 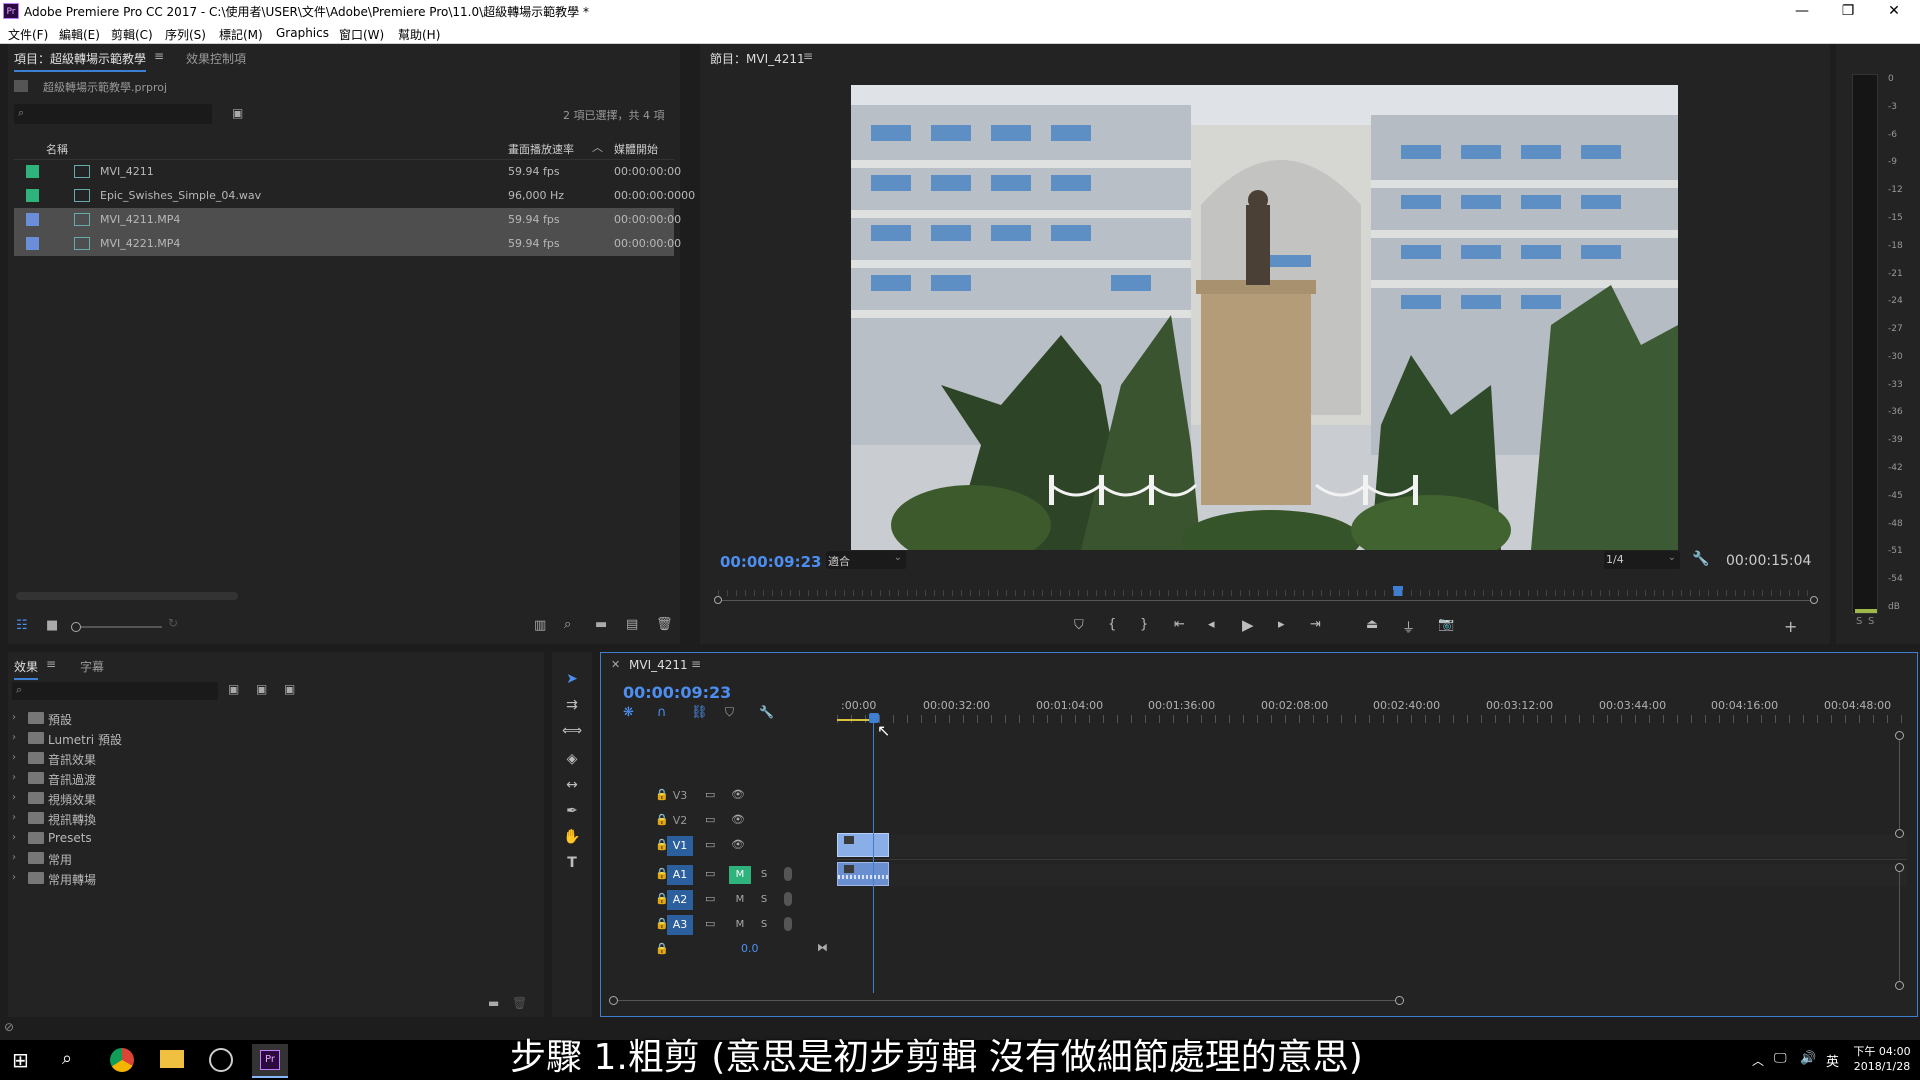 What do you see at coordinates (658, 665) in the screenshot?
I see `sequence-tab: MVI_4211` at bounding box center [658, 665].